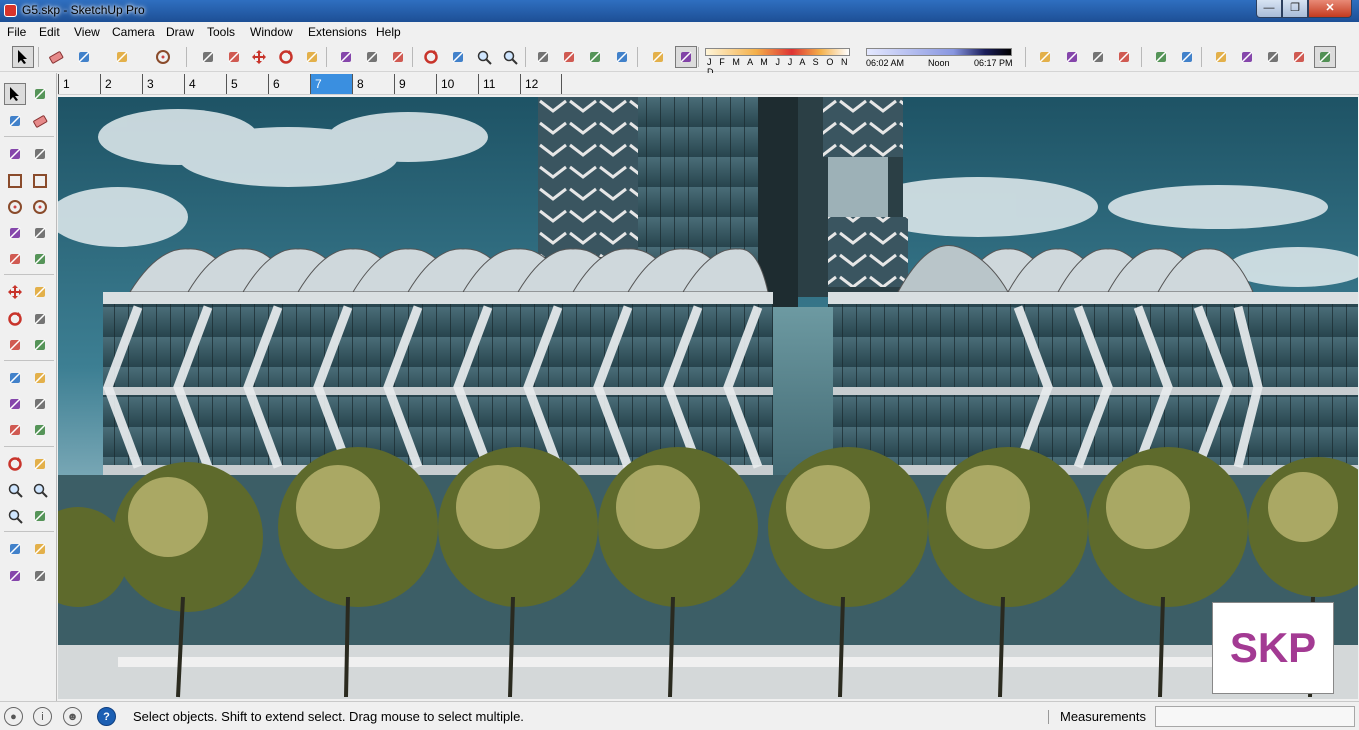 The image size is (1359, 730). What do you see at coordinates (49, 32) in the screenshot?
I see `menu-edit: Edit` at bounding box center [49, 32].